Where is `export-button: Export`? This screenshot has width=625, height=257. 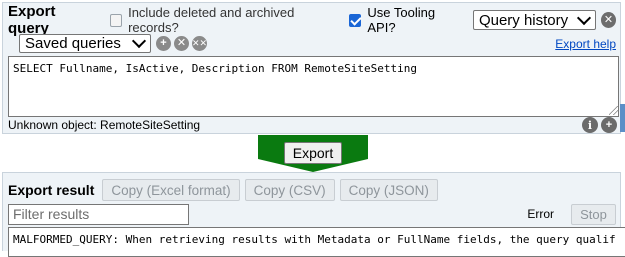 export-button: Export is located at coordinates (313, 153).